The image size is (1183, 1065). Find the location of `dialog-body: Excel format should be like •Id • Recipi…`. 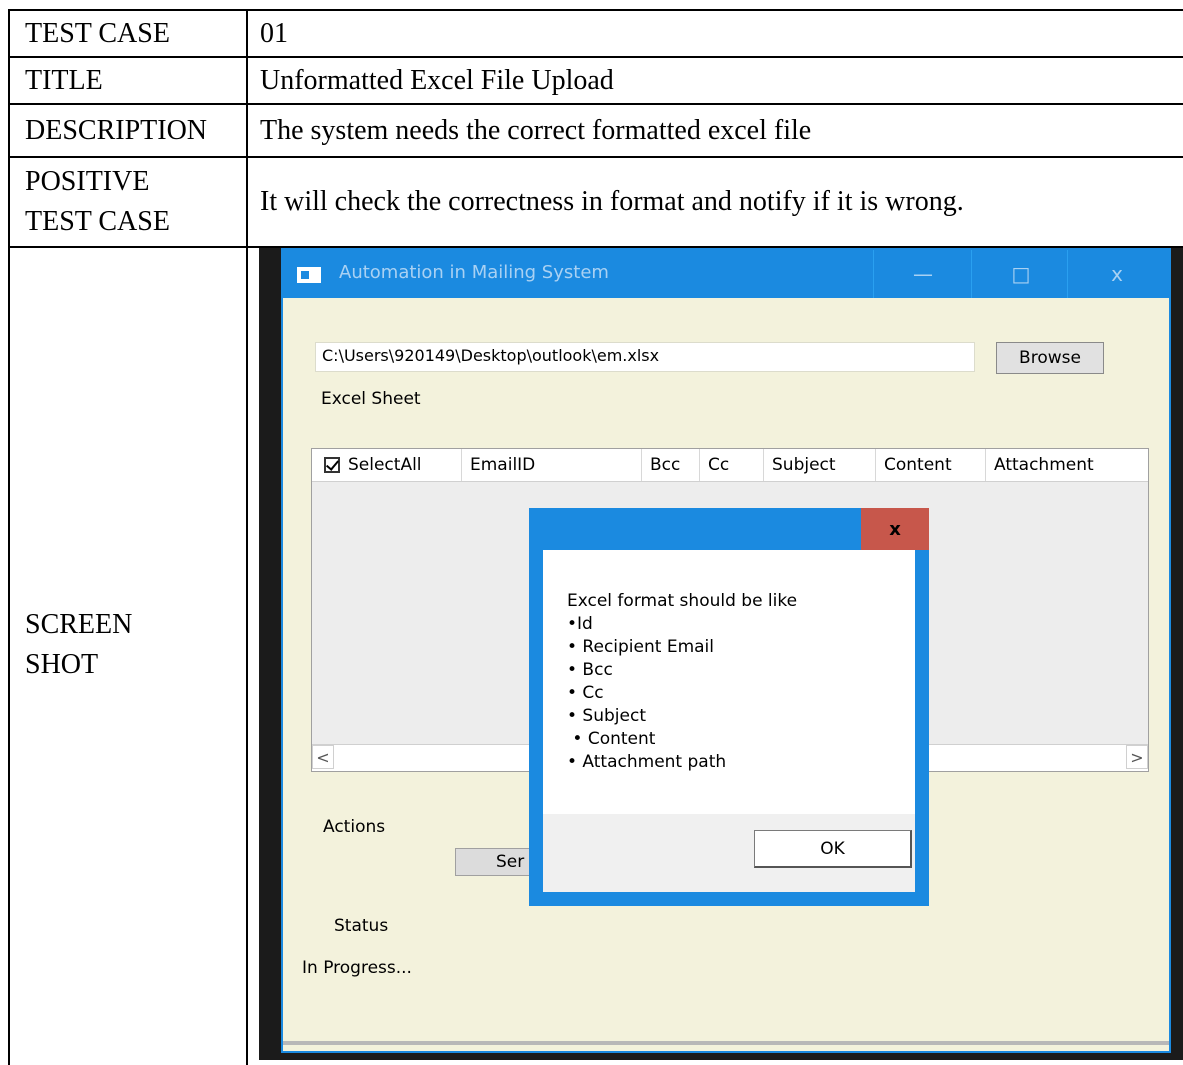

dialog-body: Excel format should be like •Id • Recipi… is located at coordinates (729, 682).